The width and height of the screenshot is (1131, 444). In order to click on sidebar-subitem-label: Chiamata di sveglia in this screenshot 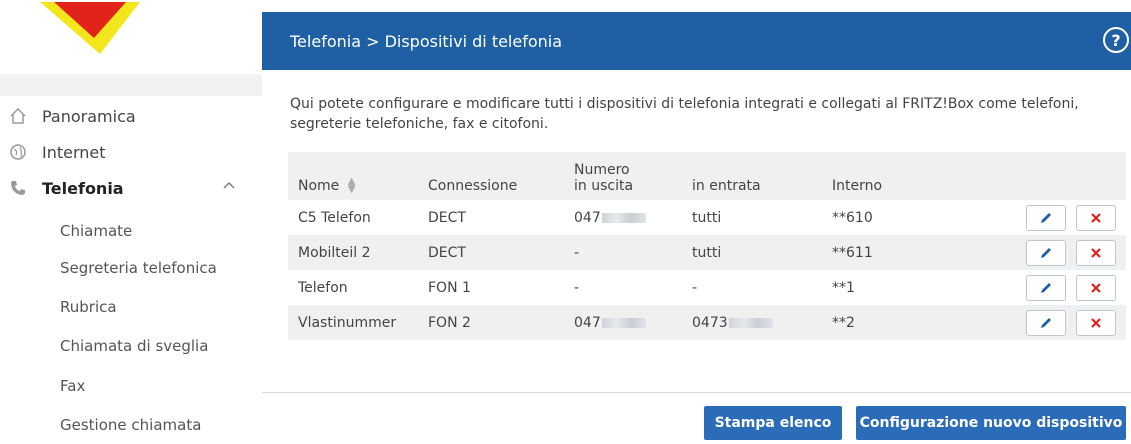, I will do `click(134, 346)`.